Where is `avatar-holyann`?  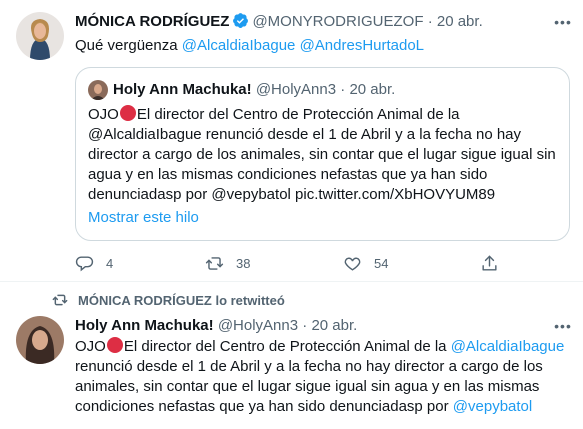
avatar-holyann is located at coordinates (40, 340).